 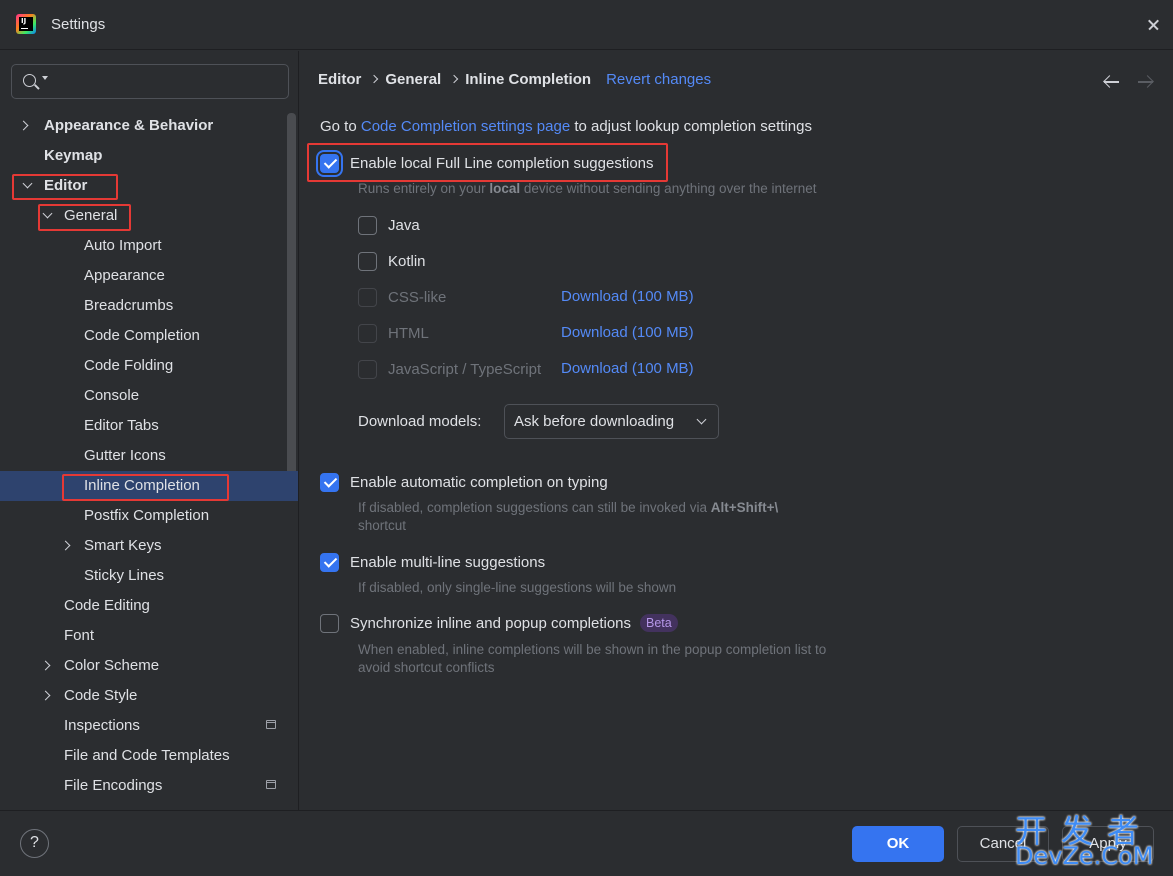 I want to click on tree-item-code-editing: Code Editing, so click(x=149, y=606).